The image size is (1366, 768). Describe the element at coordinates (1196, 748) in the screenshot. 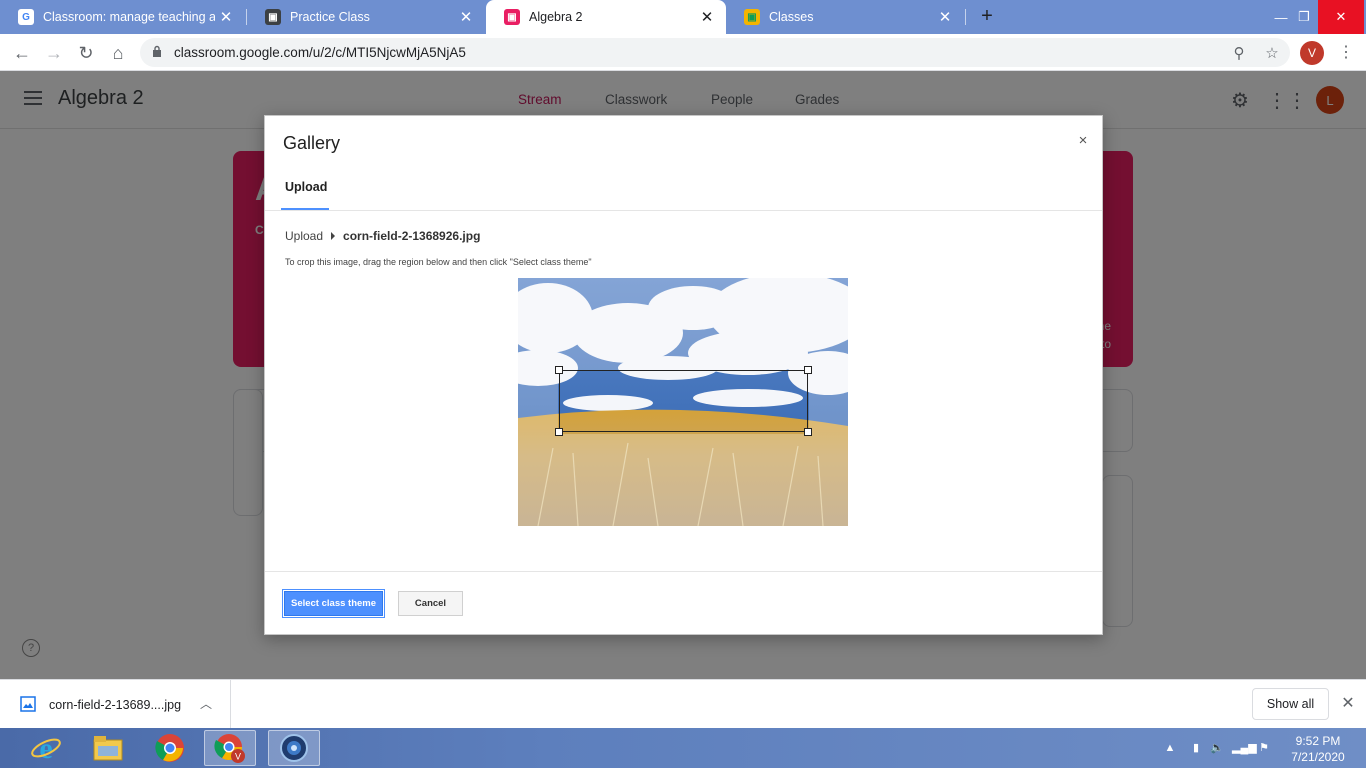

I see `battery-icon: ▮` at that location.